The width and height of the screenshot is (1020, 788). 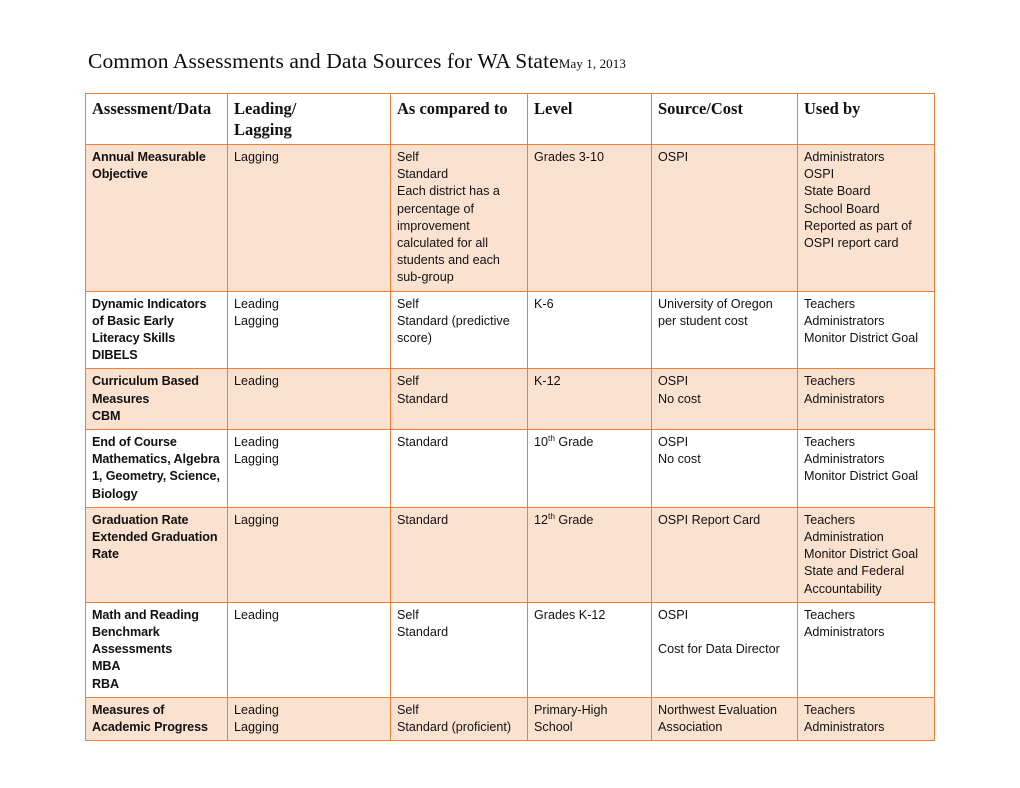 What do you see at coordinates (589, 649) in the screenshot?
I see `cell-level: Grades K-12` at bounding box center [589, 649].